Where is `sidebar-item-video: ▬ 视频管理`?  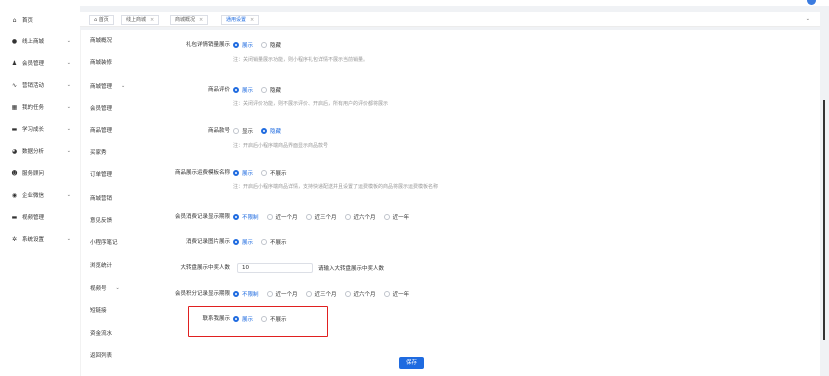
sidebar-item-video: ▬ 视频管理 is located at coordinates (40, 217).